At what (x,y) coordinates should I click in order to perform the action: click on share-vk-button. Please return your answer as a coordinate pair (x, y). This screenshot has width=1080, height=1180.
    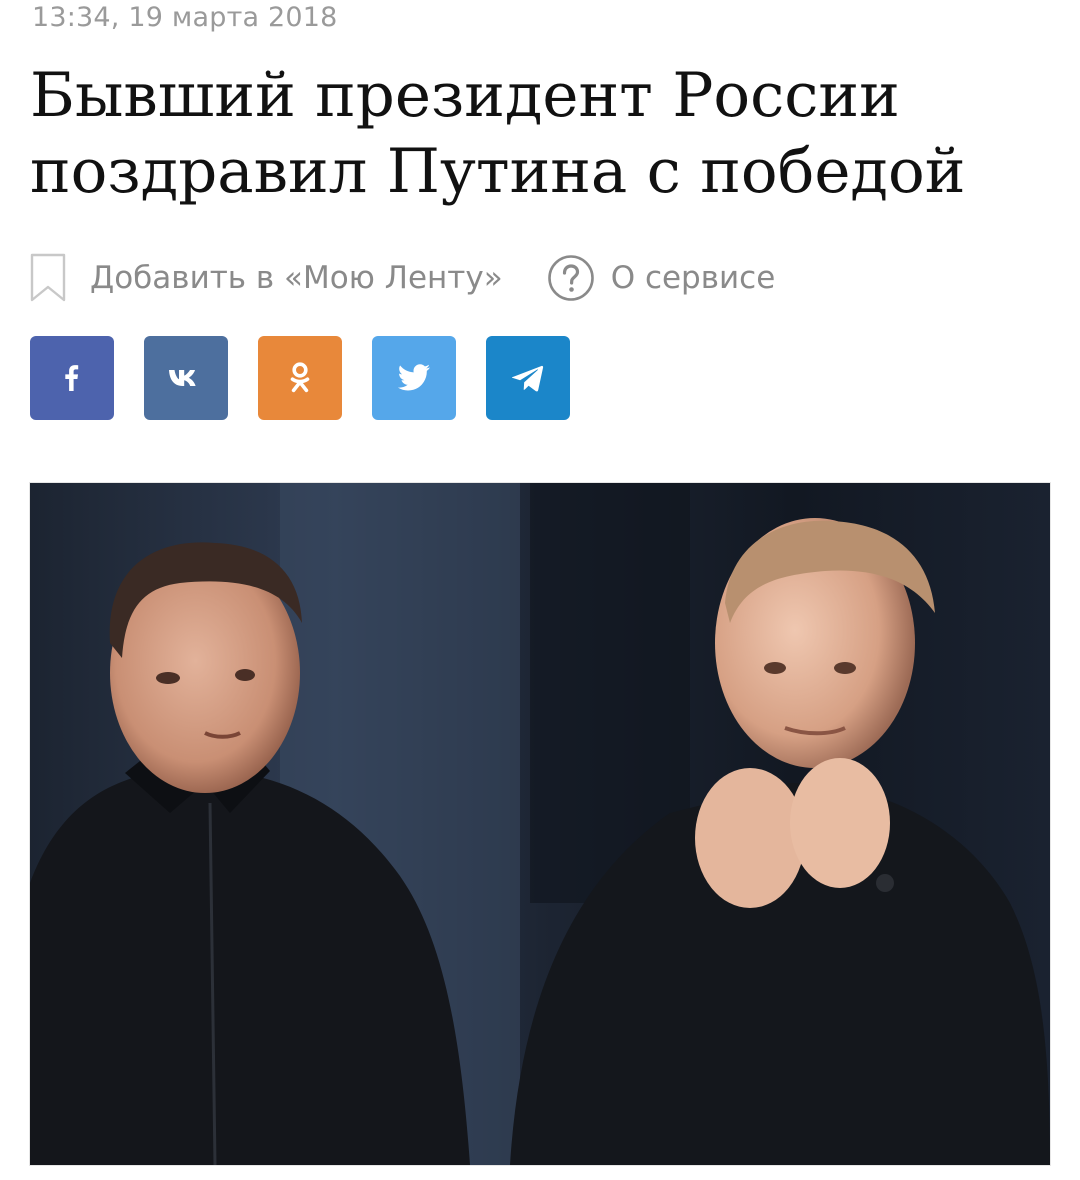
    Looking at the image, I should click on (186, 378).